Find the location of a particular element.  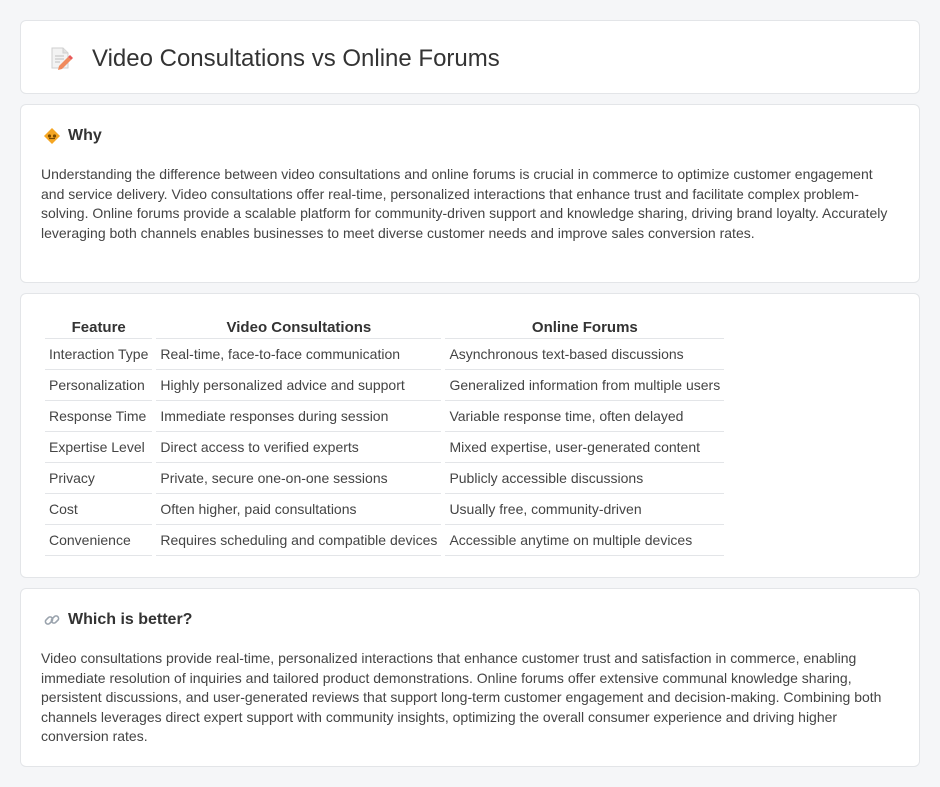

video-cell: Private, secure one-on-one sessions is located at coordinates (299, 478).